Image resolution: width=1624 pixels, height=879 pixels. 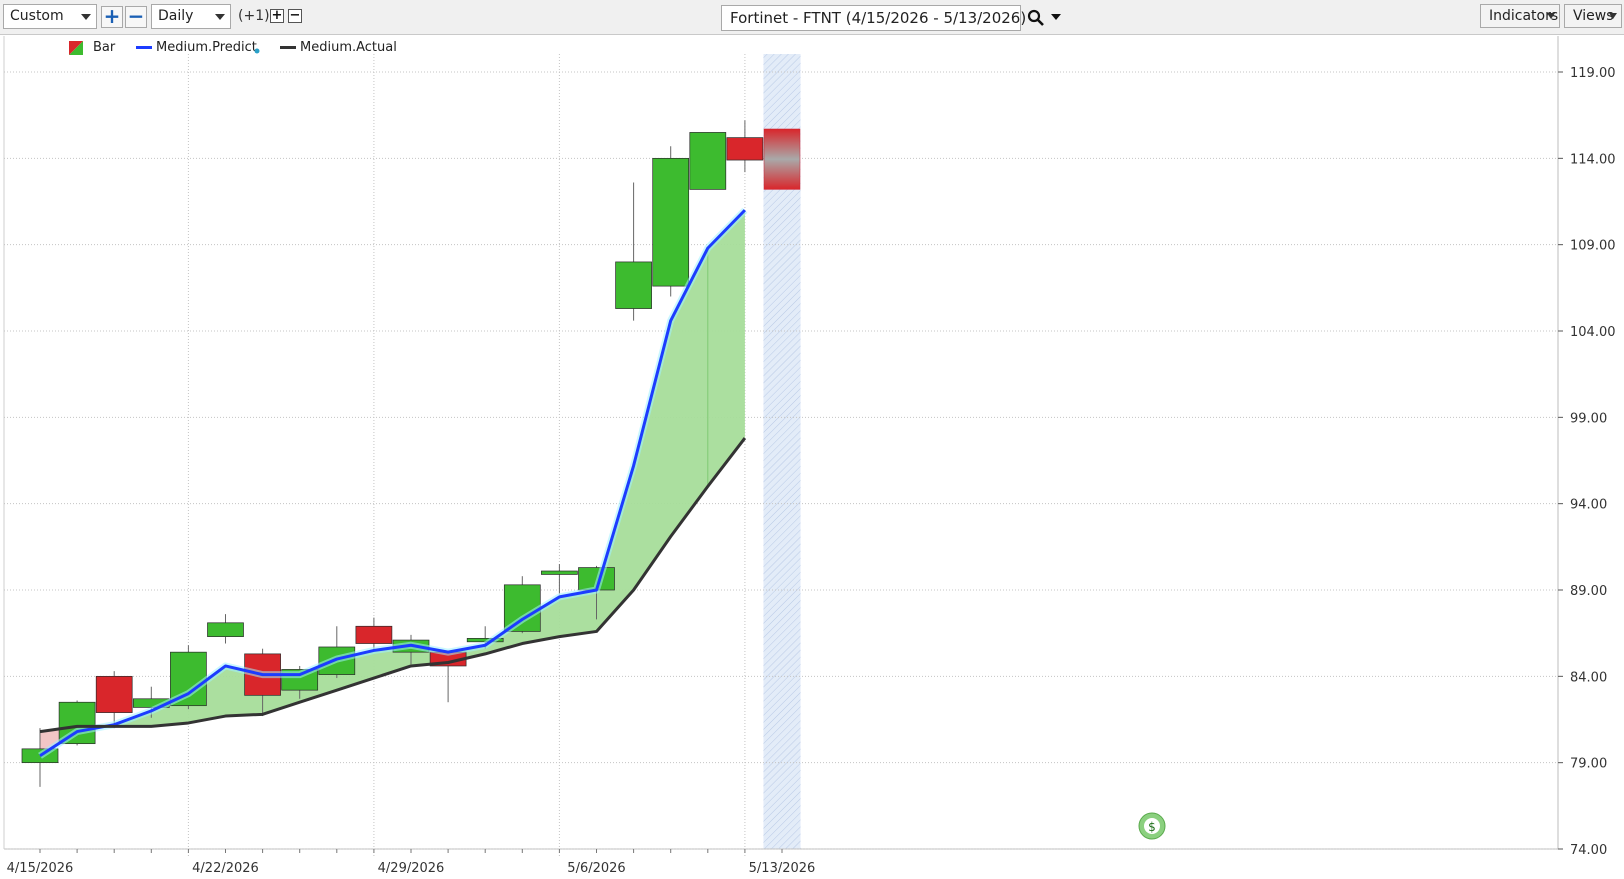 I want to click on views-label: Views, so click(x=1593, y=16).